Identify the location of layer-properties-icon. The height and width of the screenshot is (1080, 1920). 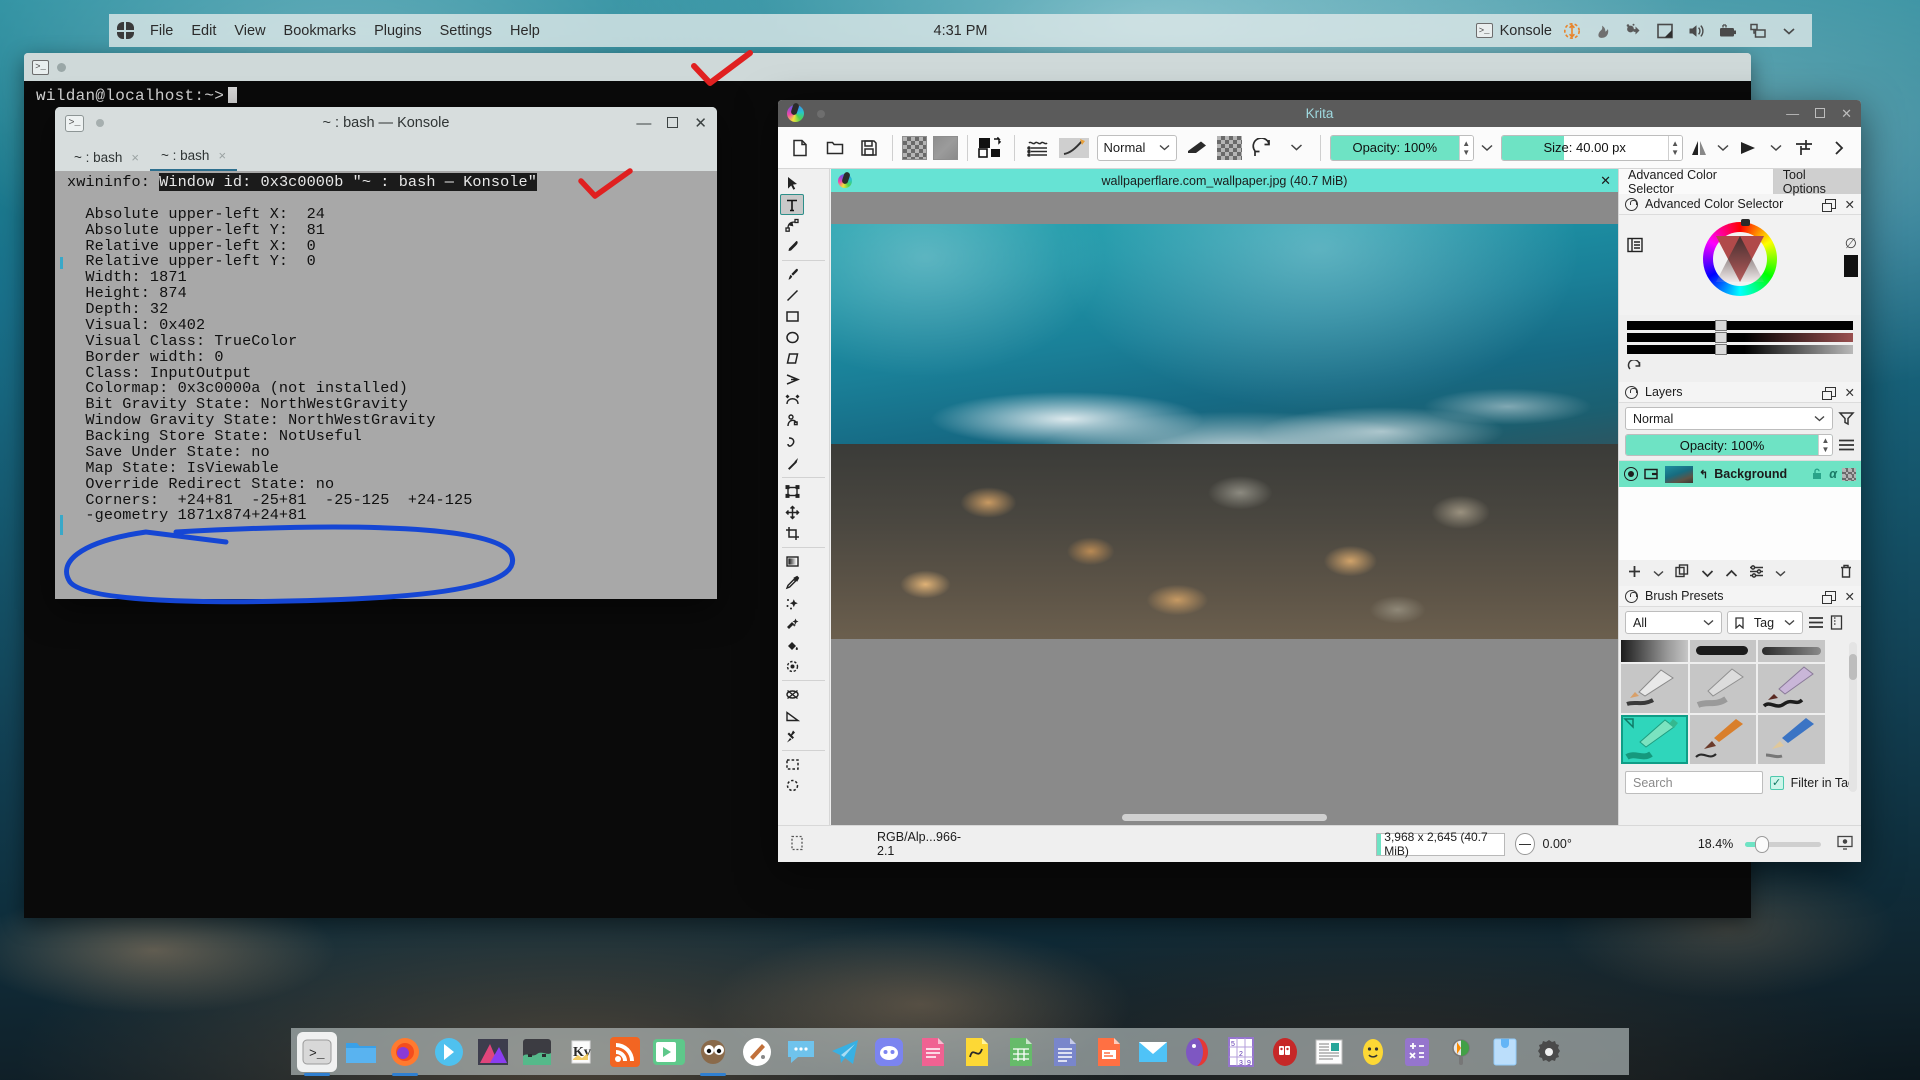
(1756, 573).